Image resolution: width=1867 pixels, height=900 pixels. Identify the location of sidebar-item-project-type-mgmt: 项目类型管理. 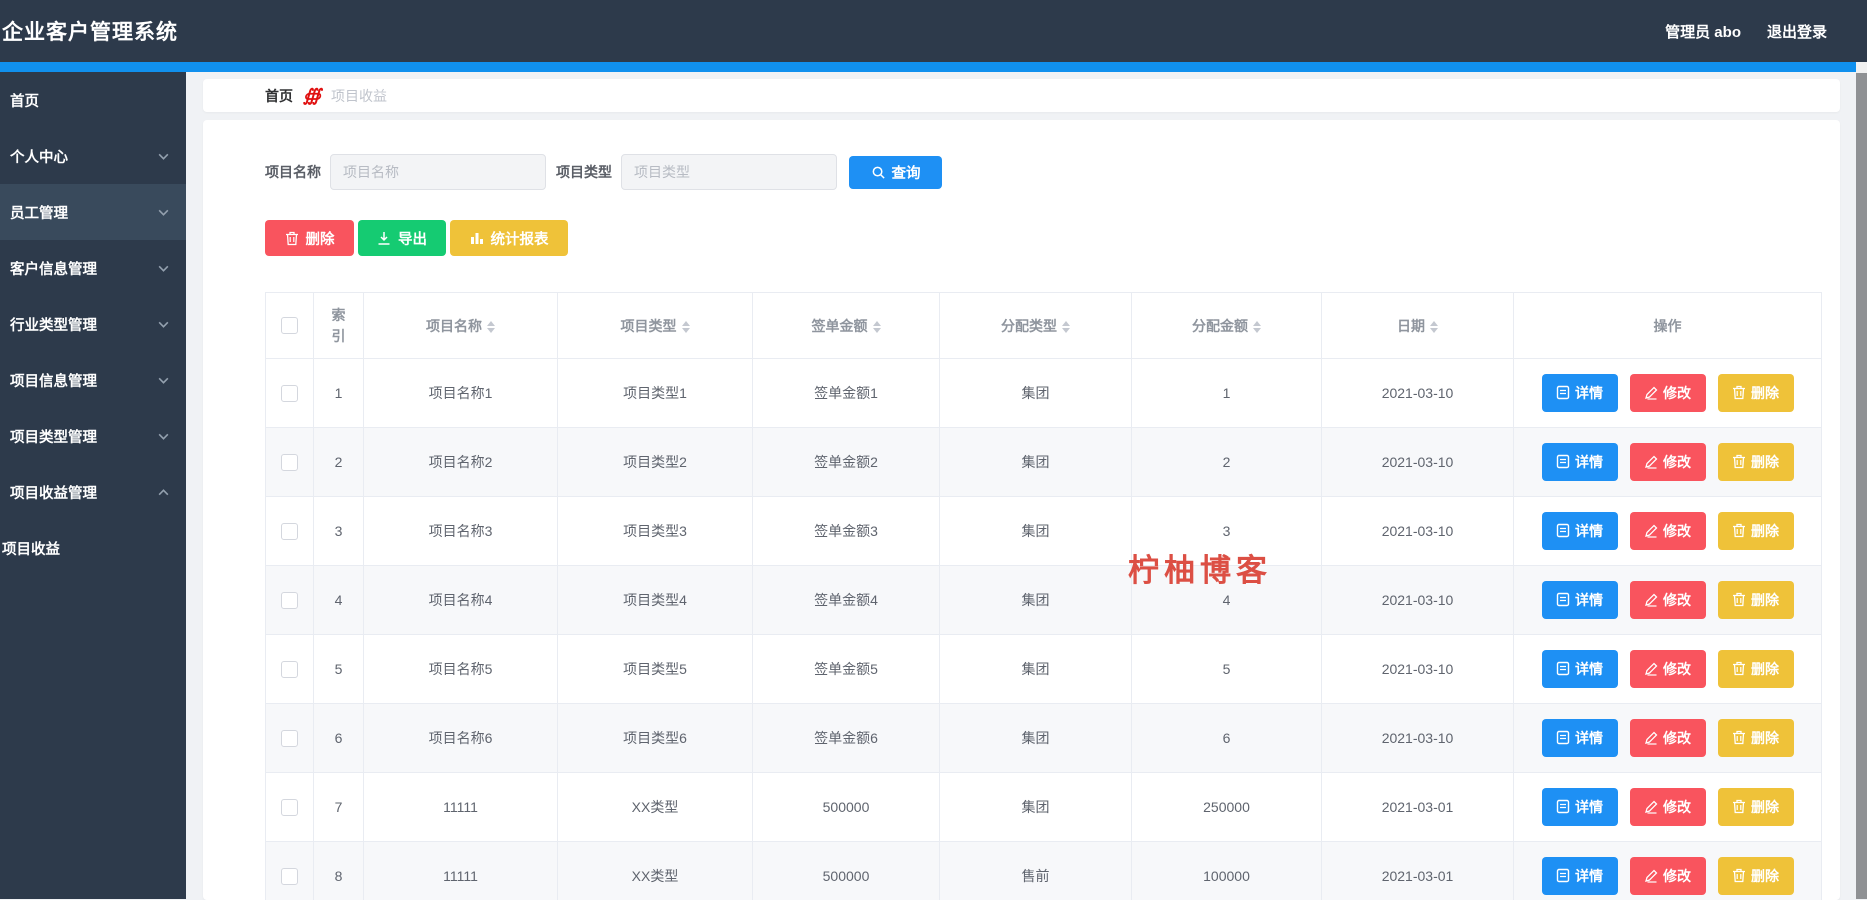
(93, 436).